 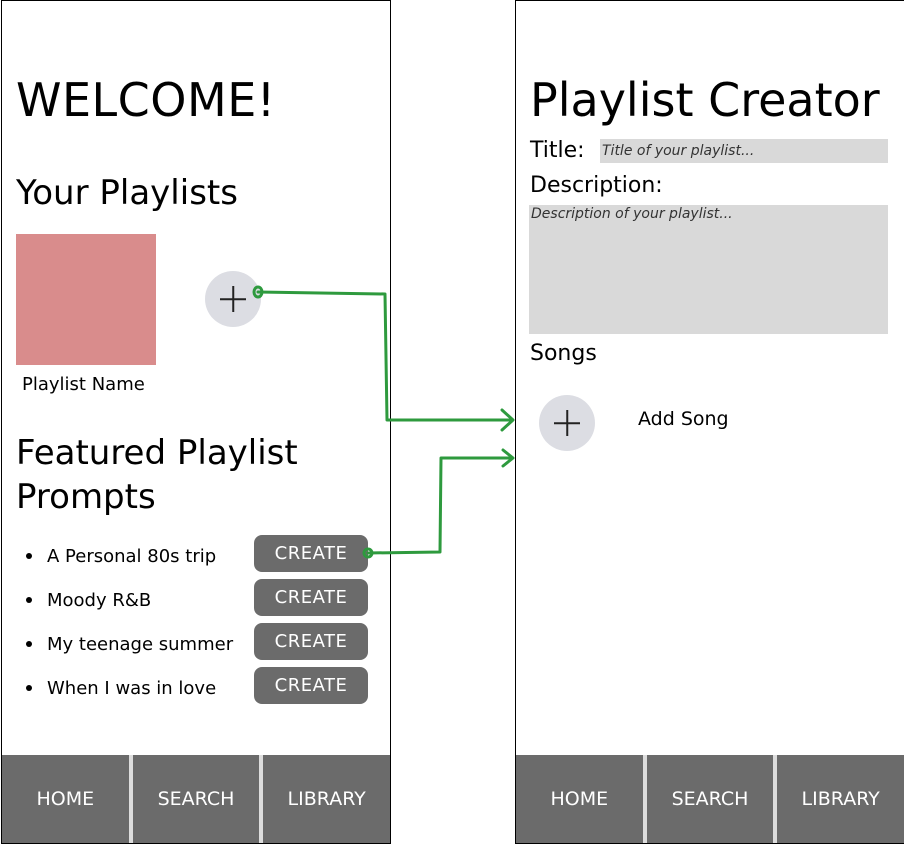 What do you see at coordinates (311, 597) in the screenshot?
I see `create-button-moody-rnb: CREATE` at bounding box center [311, 597].